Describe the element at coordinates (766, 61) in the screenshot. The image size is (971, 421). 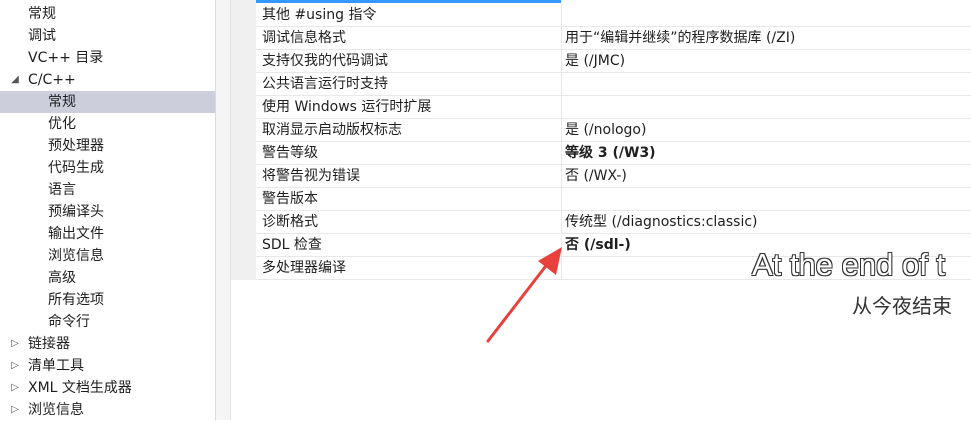
I see `property-value: 是 (/JMC)` at that location.